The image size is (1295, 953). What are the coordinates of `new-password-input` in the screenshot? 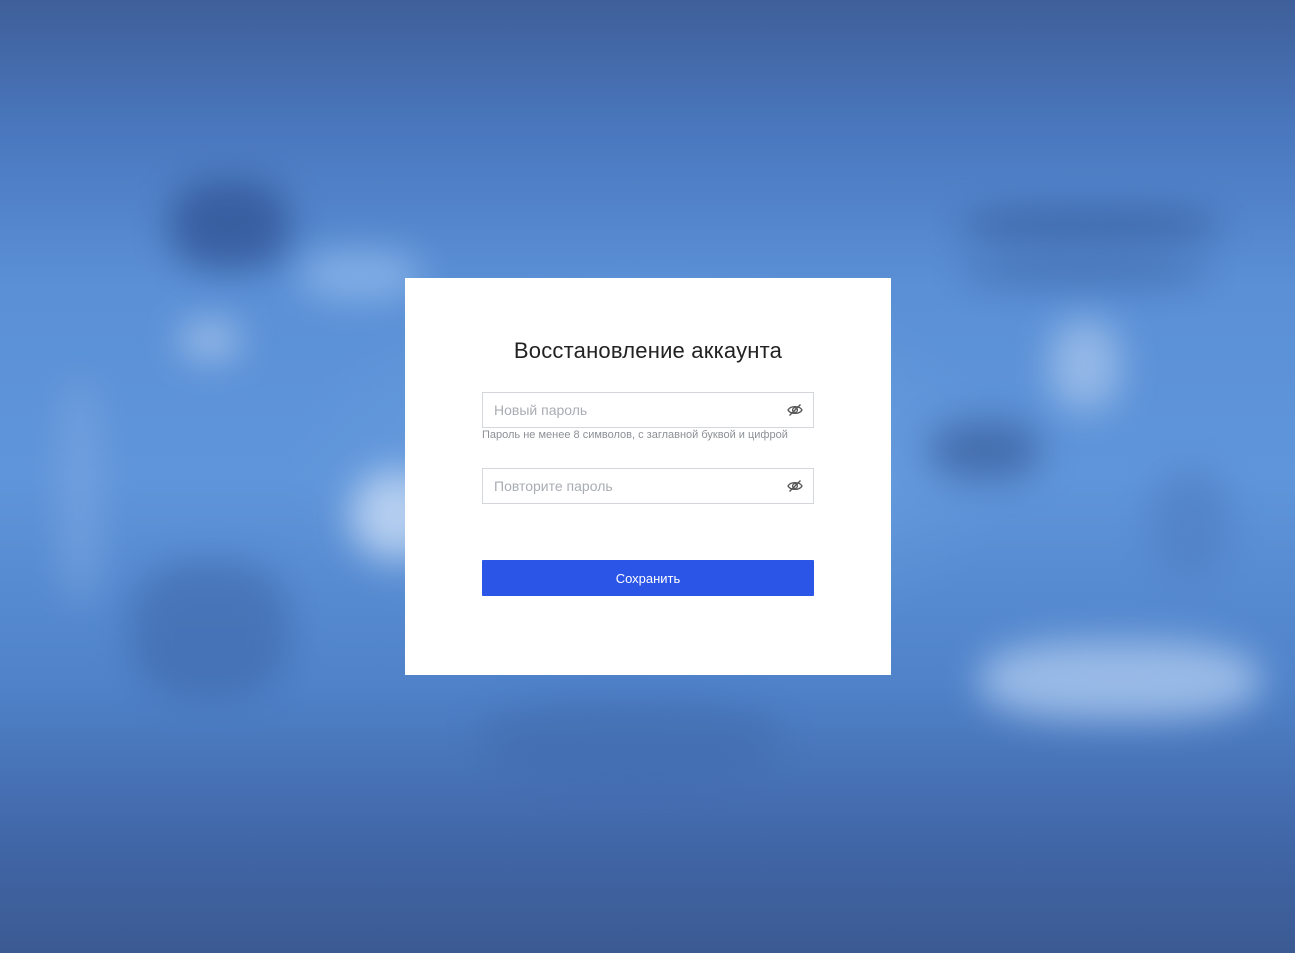 It's located at (628, 410).